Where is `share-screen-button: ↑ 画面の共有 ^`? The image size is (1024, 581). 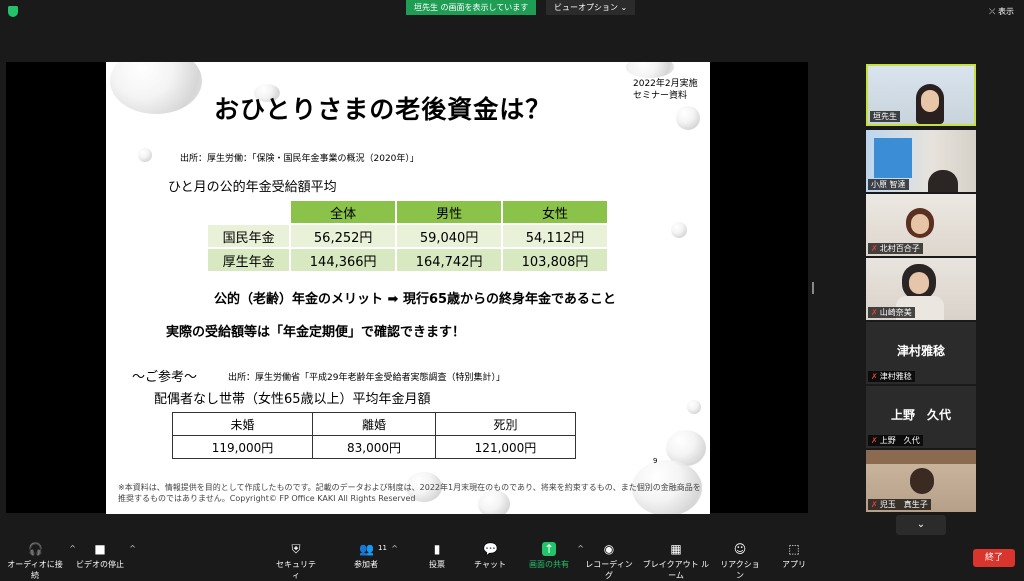
share-screen-button: ↑ 画面の共有 ^ is located at coordinates (555, 556).